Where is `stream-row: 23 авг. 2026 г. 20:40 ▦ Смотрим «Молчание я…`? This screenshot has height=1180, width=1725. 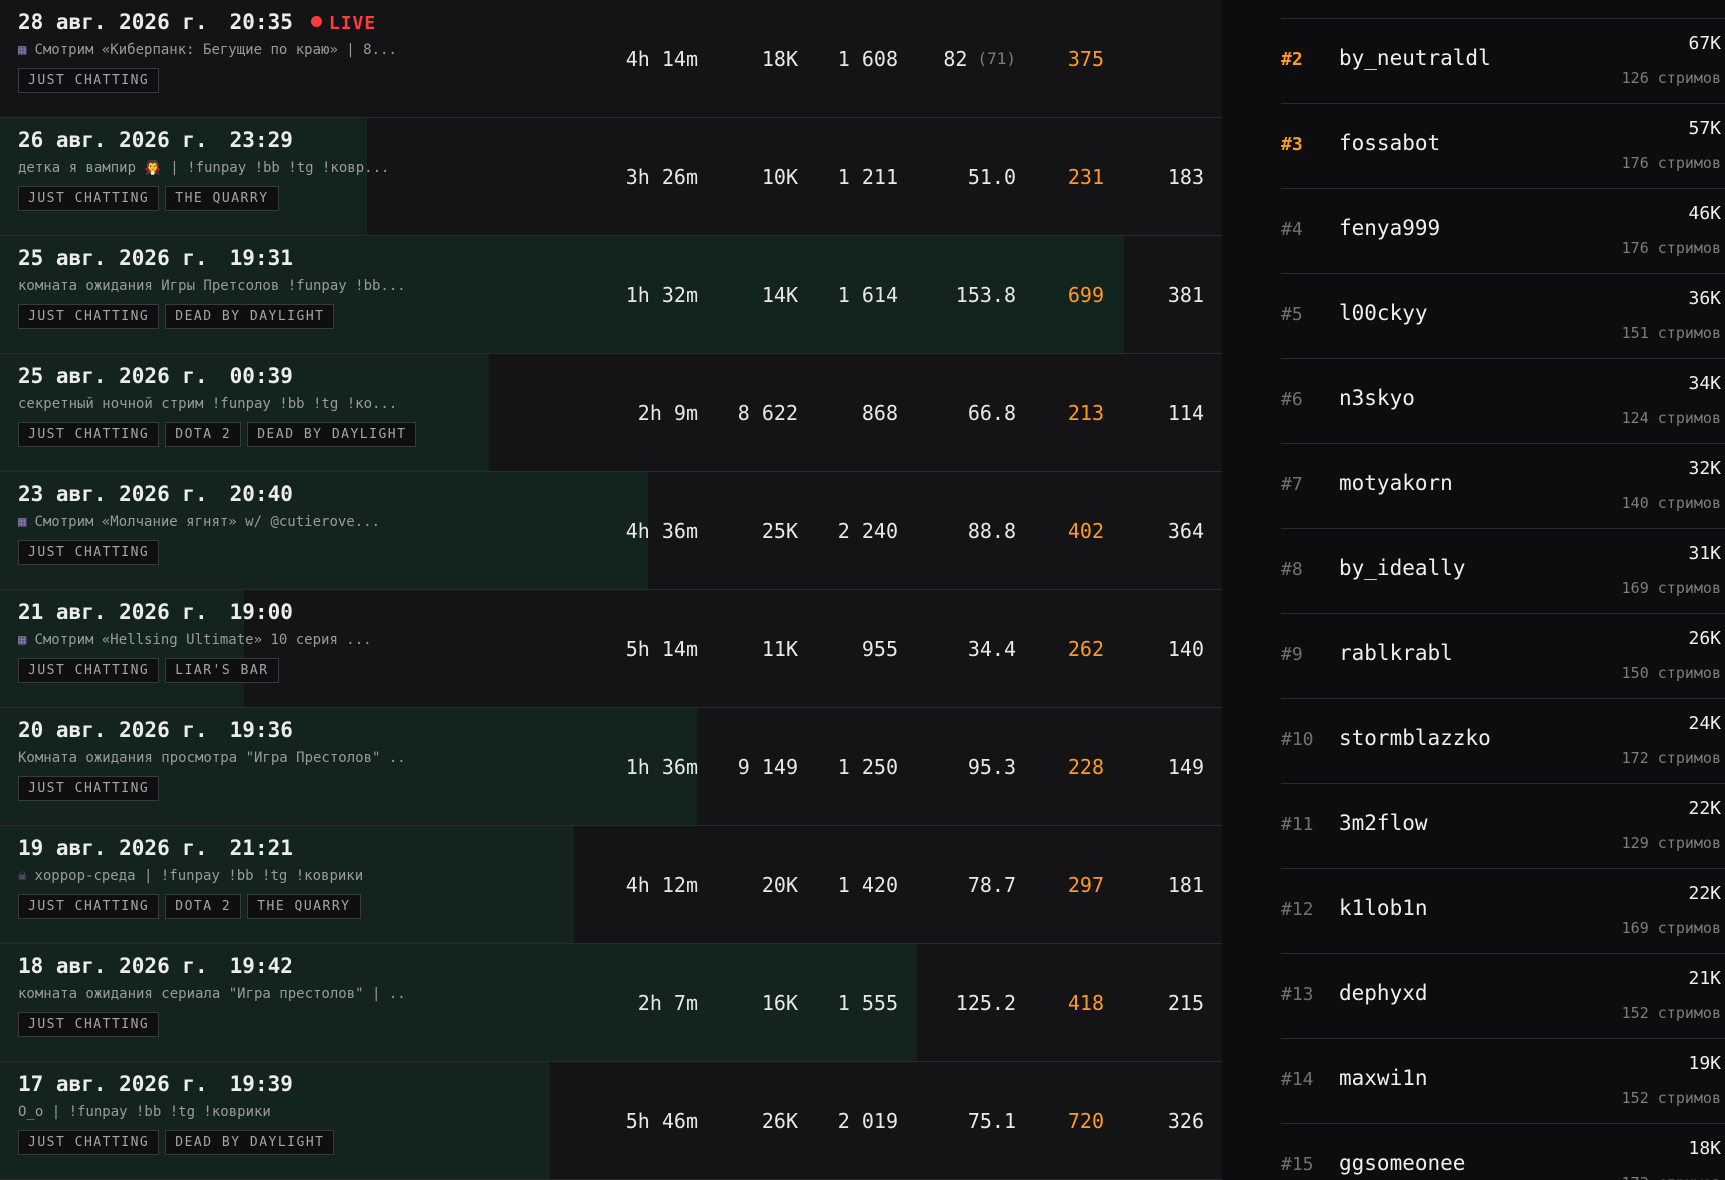 stream-row: 23 авг. 2026 г. 20:40 ▦ Смотрим «Молчание я… is located at coordinates (611, 531).